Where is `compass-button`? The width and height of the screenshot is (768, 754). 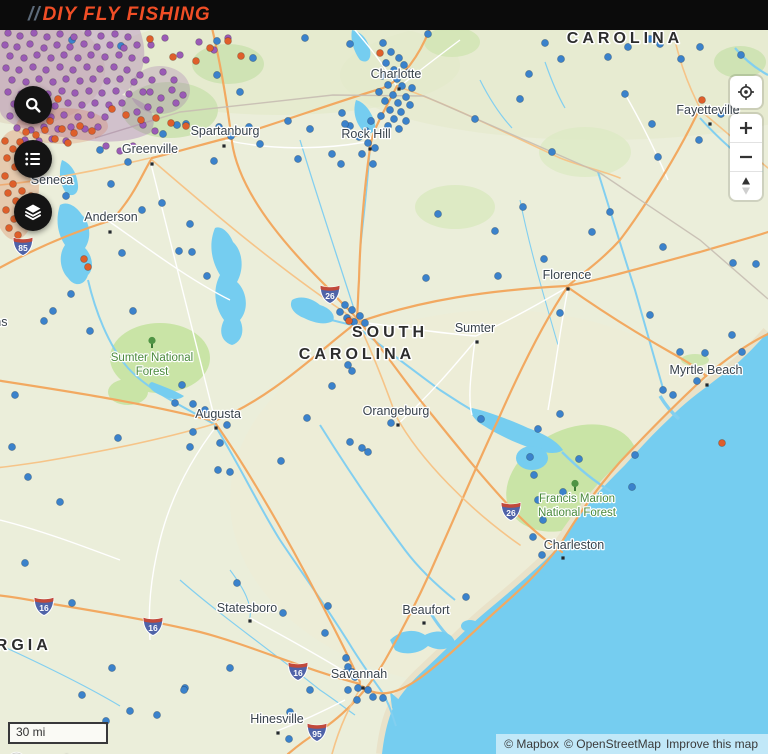
compass-button is located at coordinates (746, 185).